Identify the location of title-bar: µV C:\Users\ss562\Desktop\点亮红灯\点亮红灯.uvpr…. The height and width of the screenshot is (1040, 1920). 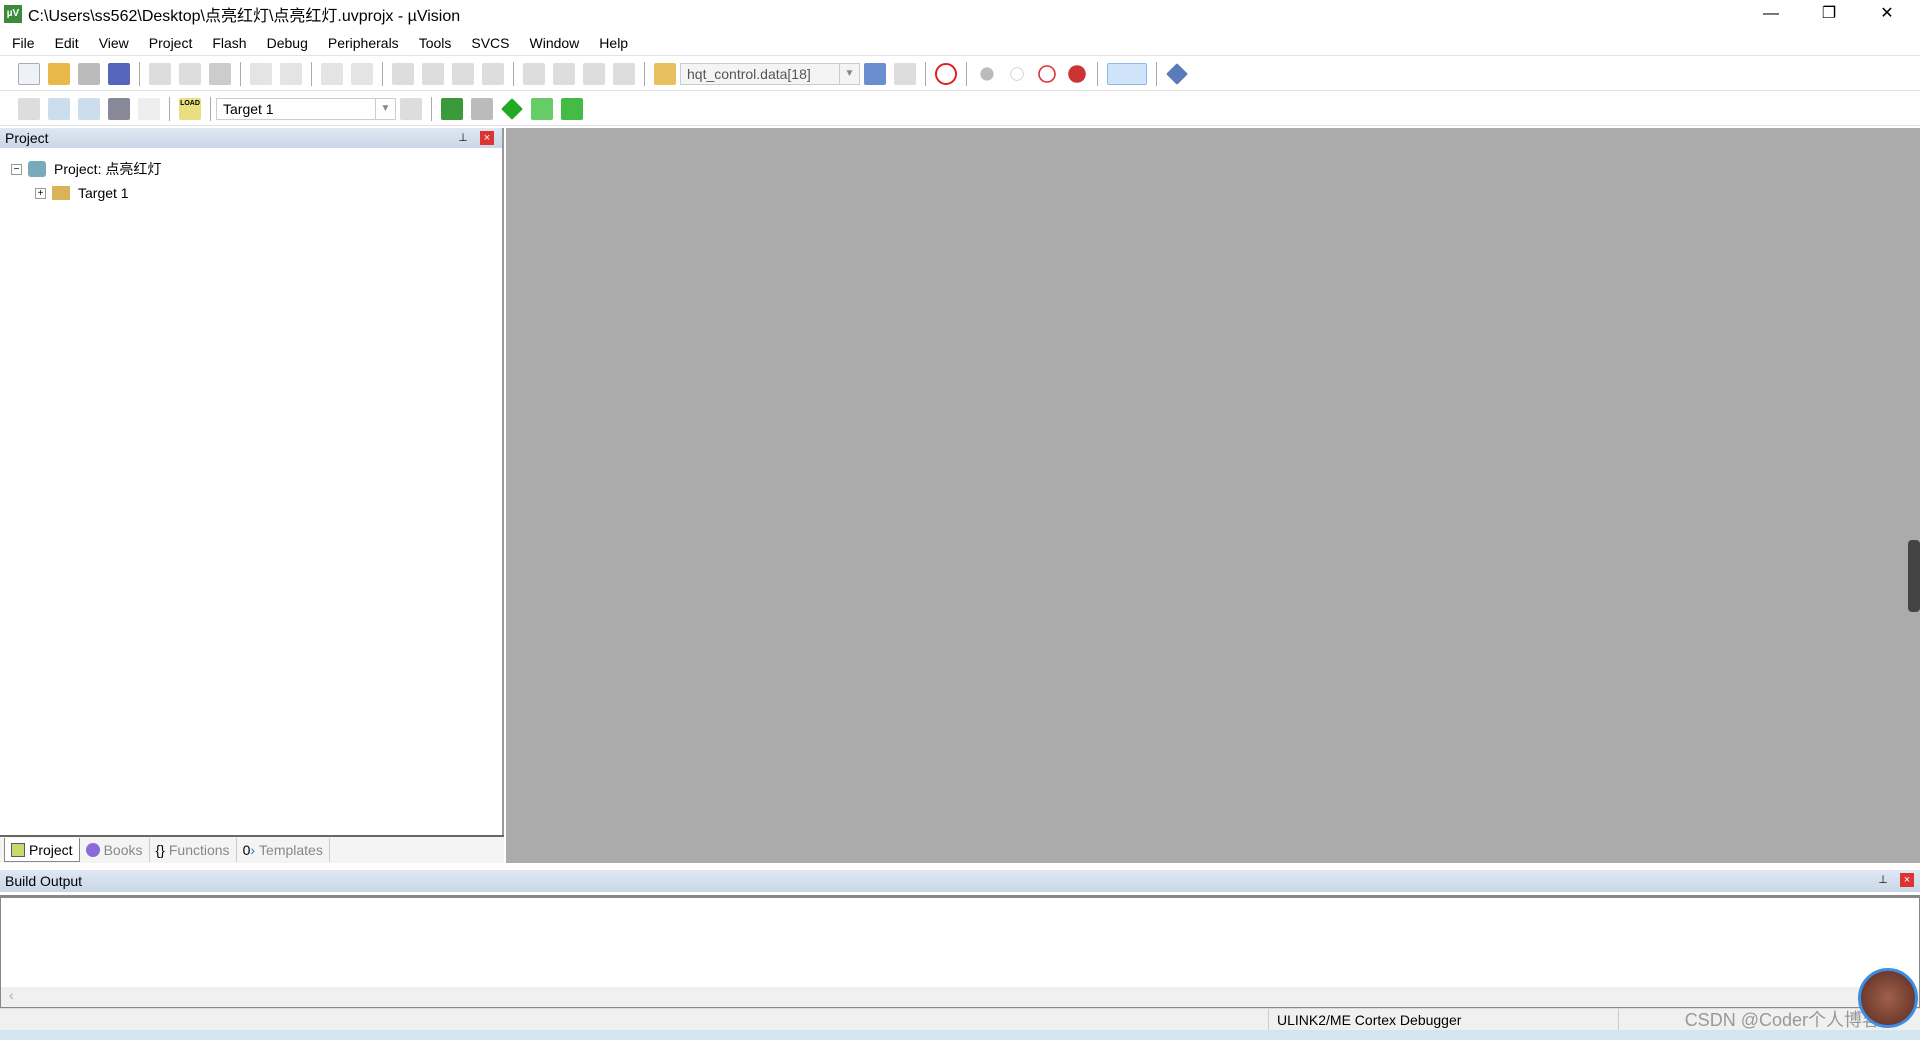
(960, 14).